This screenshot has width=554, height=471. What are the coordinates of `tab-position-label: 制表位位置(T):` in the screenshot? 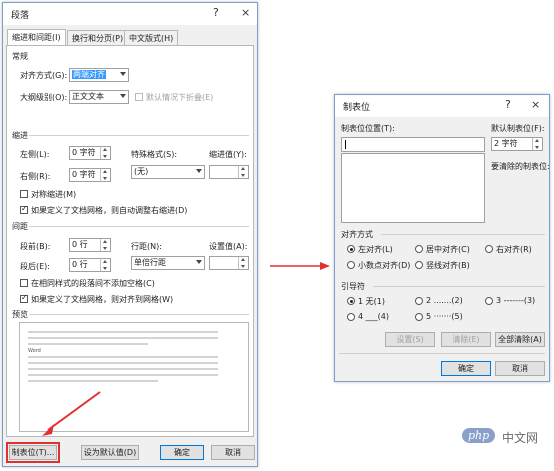 It's located at (368, 128).